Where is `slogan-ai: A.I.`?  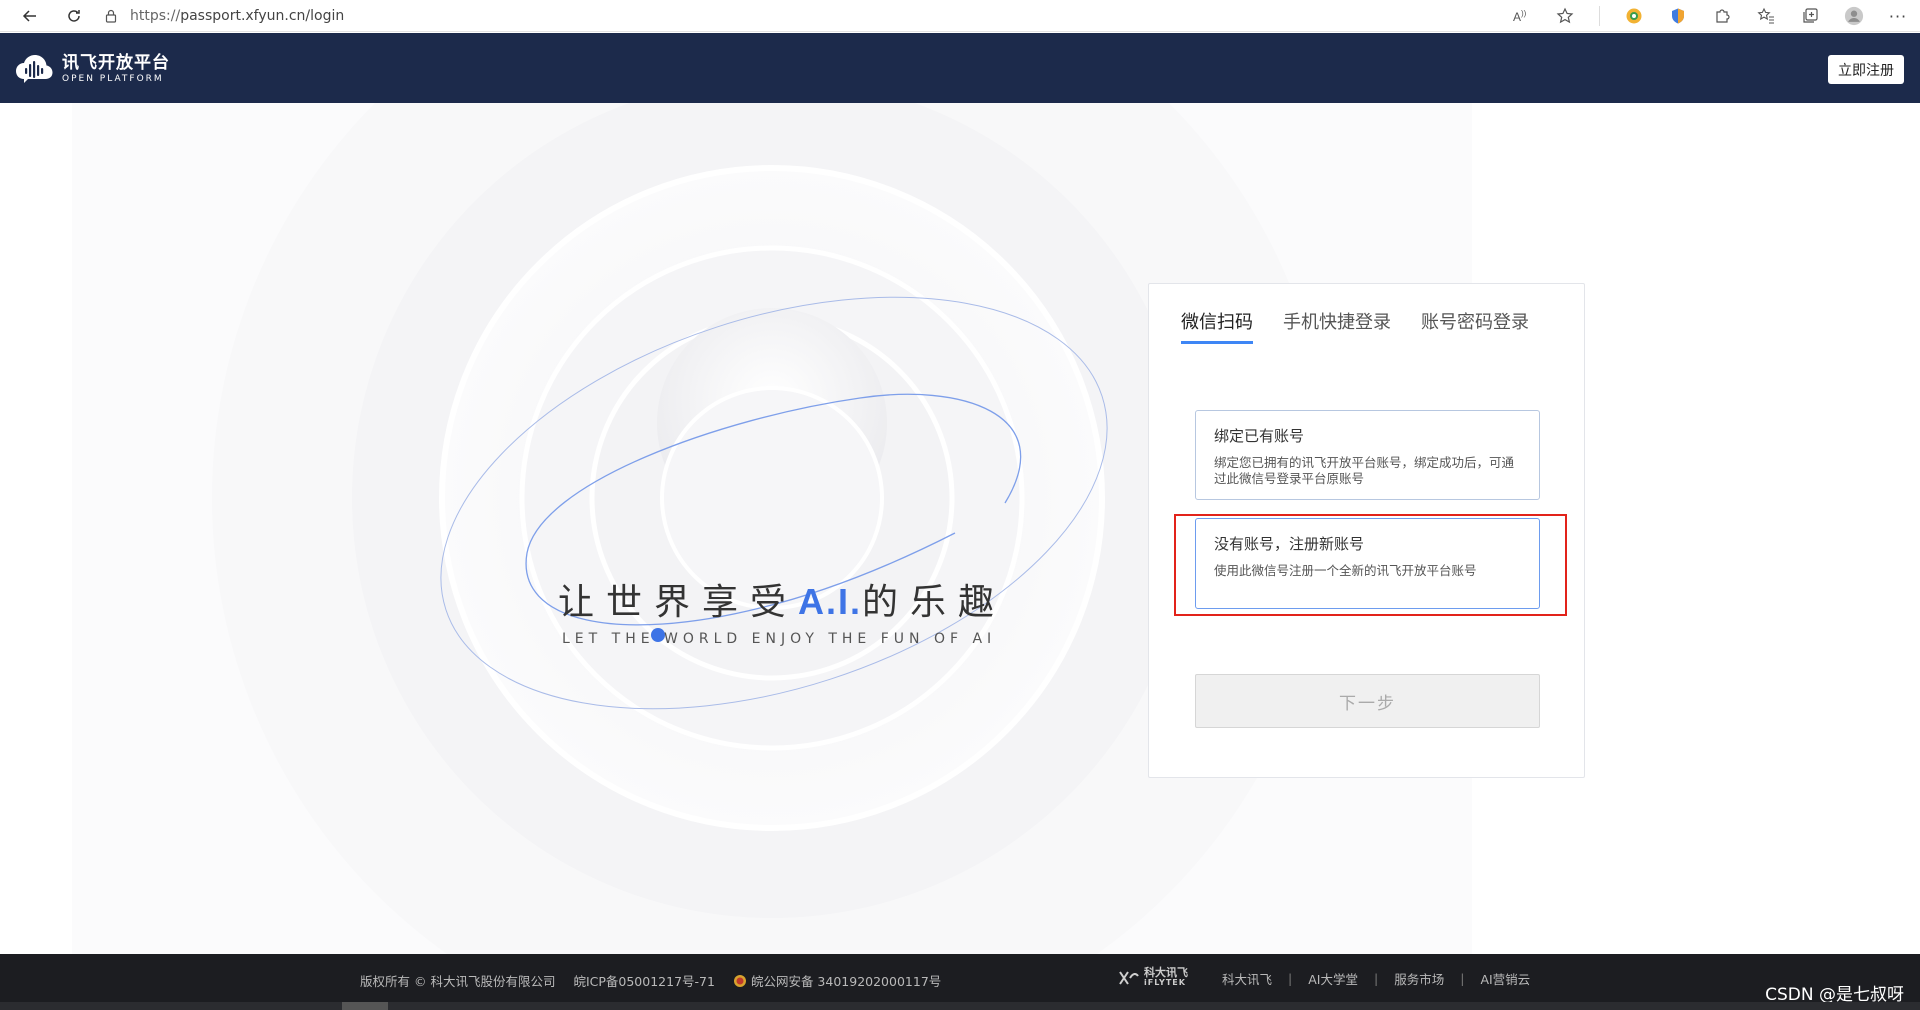
slogan-ai: A.I. is located at coordinates (830, 601).